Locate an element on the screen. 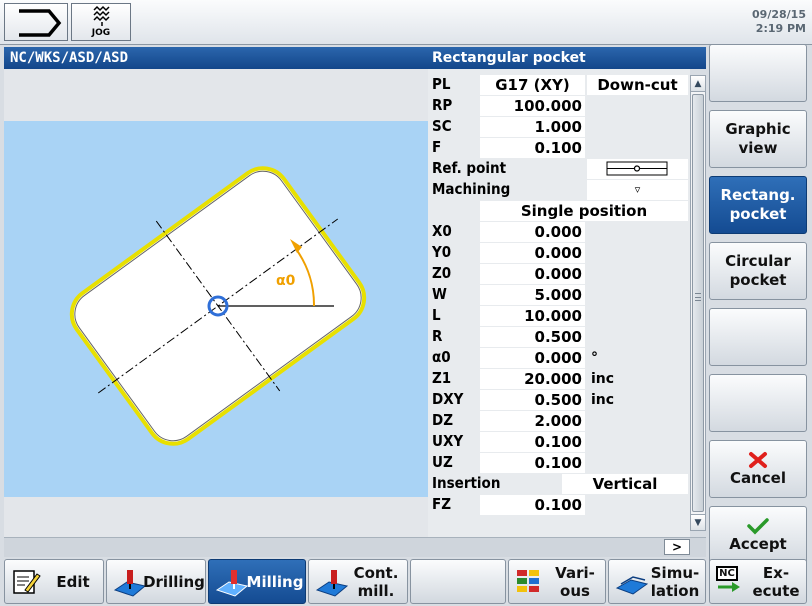  hsk-label: Cont. mill. is located at coordinates (376, 581).